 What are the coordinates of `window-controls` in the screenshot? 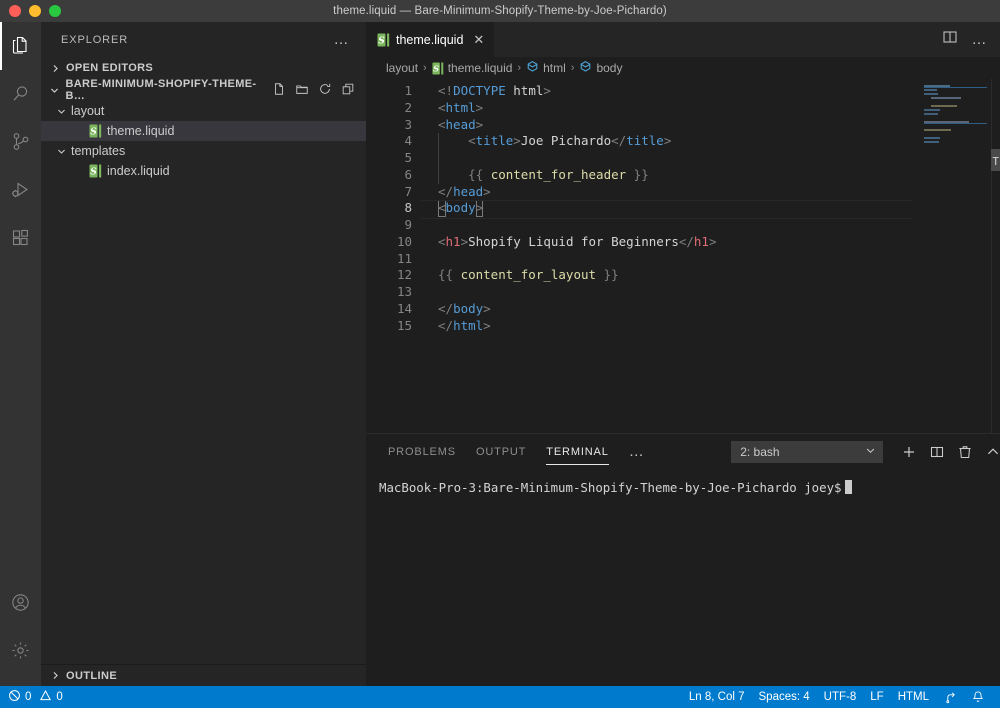 It's located at (30, 11).